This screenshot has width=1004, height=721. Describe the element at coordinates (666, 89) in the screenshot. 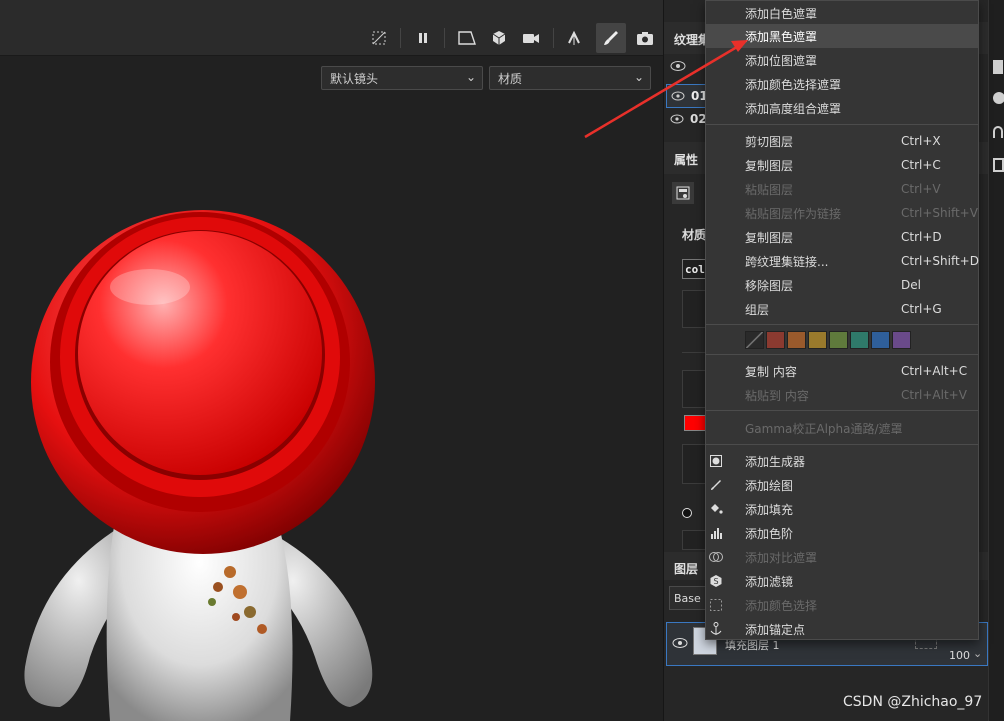

I see `annotation-arrow` at that location.